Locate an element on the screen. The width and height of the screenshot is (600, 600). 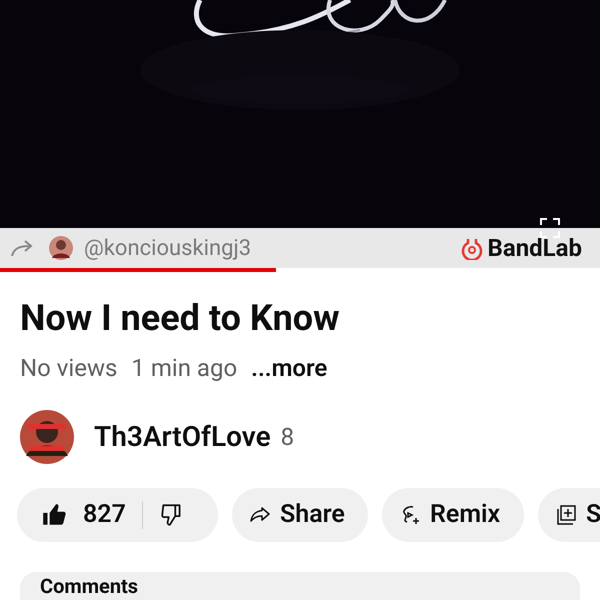
fullscreen-icon is located at coordinates (550, 228).